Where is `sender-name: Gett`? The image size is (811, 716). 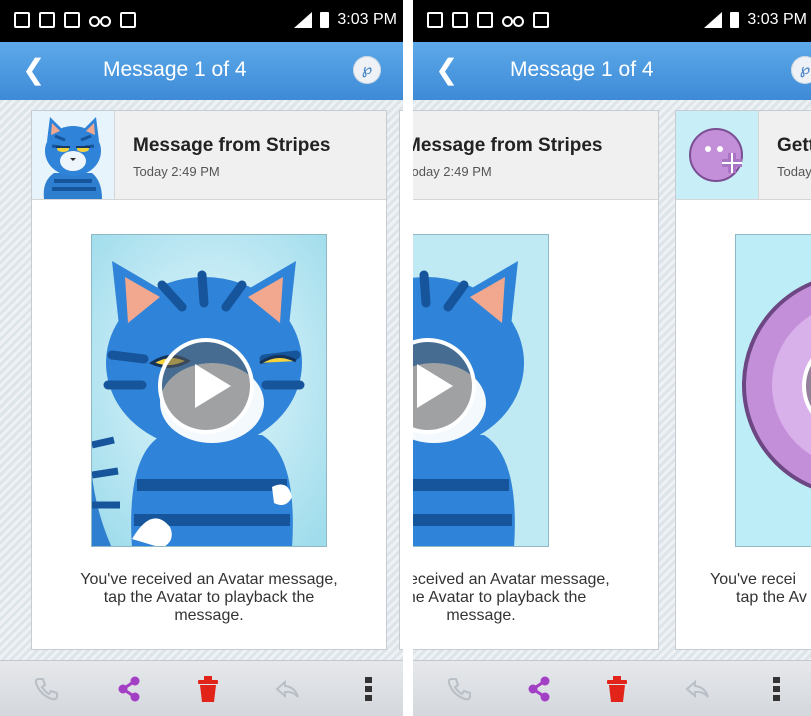 sender-name: Gett is located at coordinates (794, 145).